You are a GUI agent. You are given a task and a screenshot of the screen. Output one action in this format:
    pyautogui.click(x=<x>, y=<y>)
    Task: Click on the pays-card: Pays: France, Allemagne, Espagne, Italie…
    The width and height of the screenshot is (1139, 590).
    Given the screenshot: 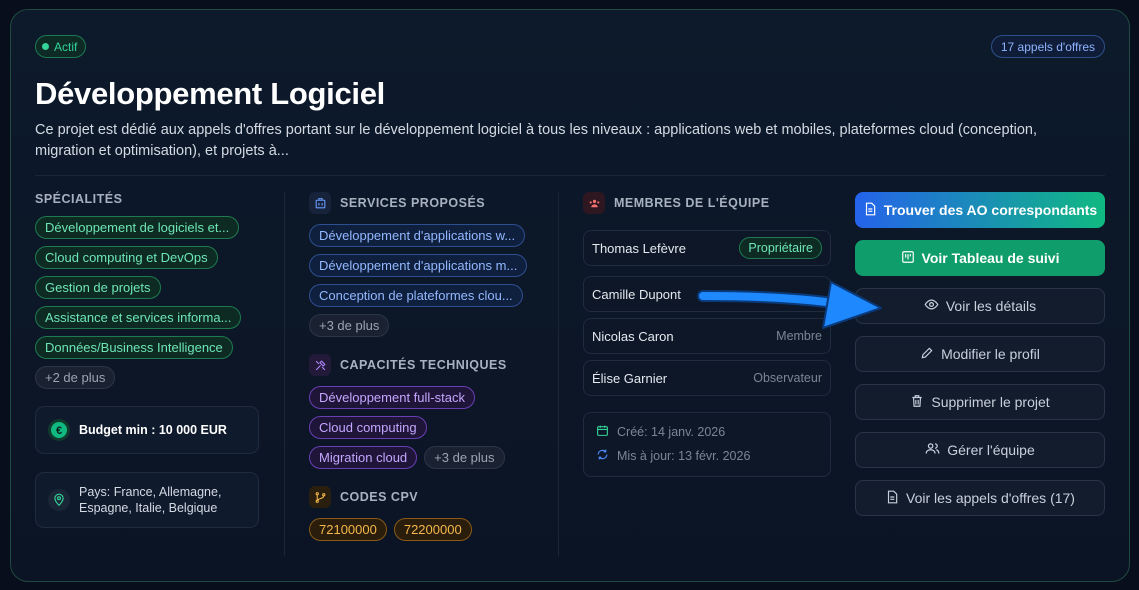 What is the action you would take?
    pyautogui.click(x=147, y=500)
    